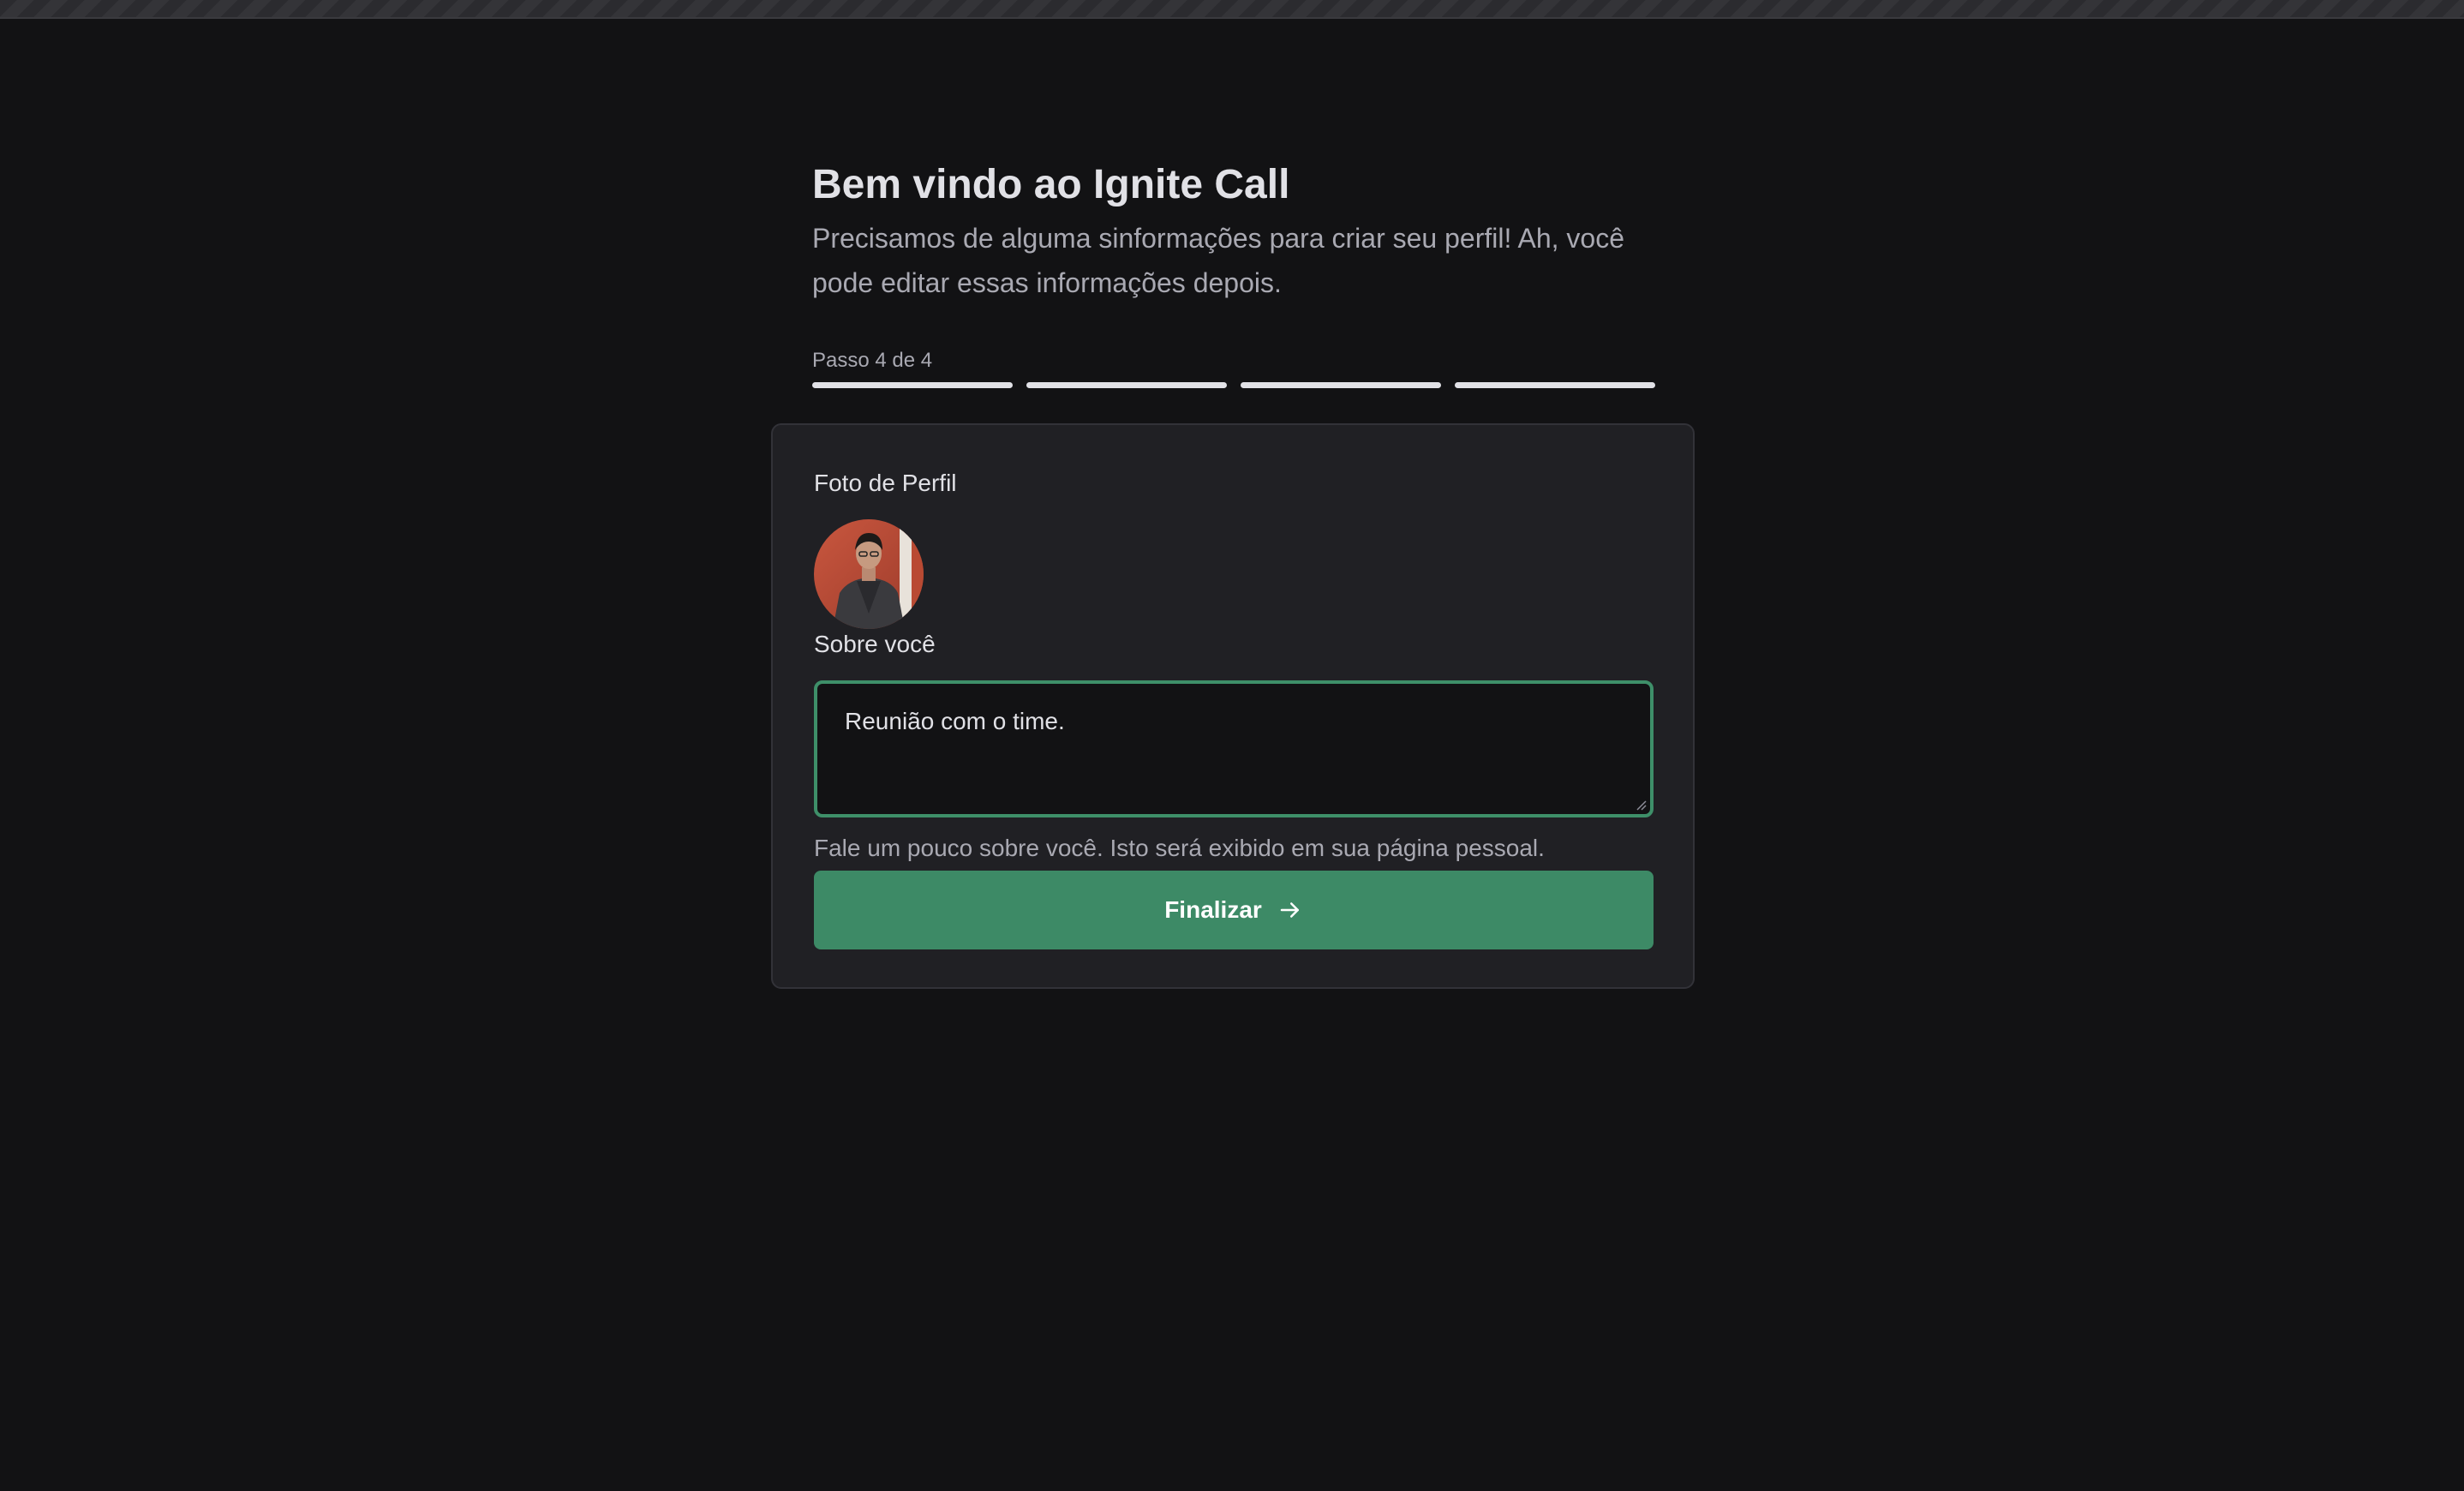 Image resolution: width=2464 pixels, height=1491 pixels. I want to click on about-label: Sobre você, so click(875, 644).